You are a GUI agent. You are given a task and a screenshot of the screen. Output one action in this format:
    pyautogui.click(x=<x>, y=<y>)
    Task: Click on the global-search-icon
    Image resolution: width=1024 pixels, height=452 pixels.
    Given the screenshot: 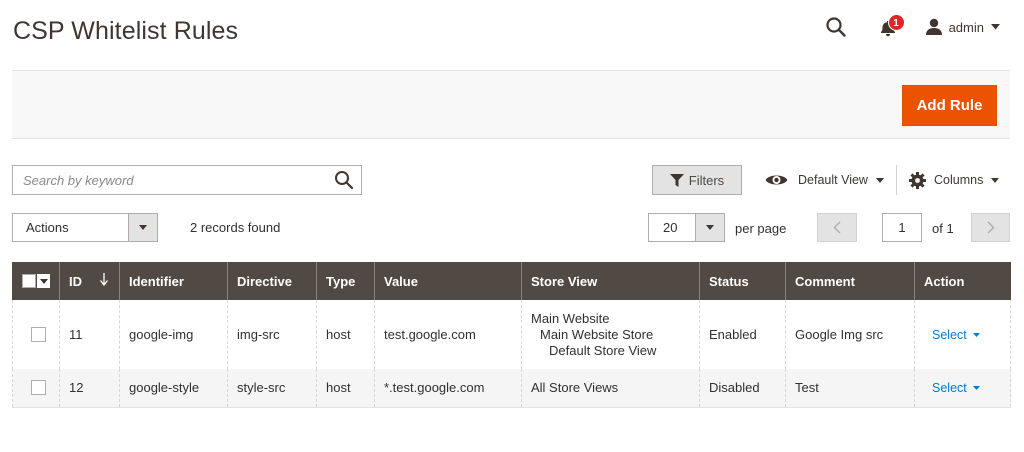 What is the action you would take?
    pyautogui.click(x=836, y=27)
    